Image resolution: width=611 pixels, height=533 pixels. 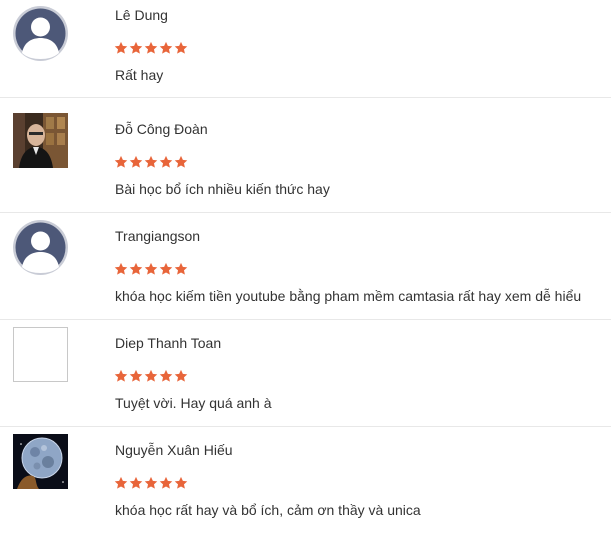 I want to click on user-photo, so click(x=40, y=140).